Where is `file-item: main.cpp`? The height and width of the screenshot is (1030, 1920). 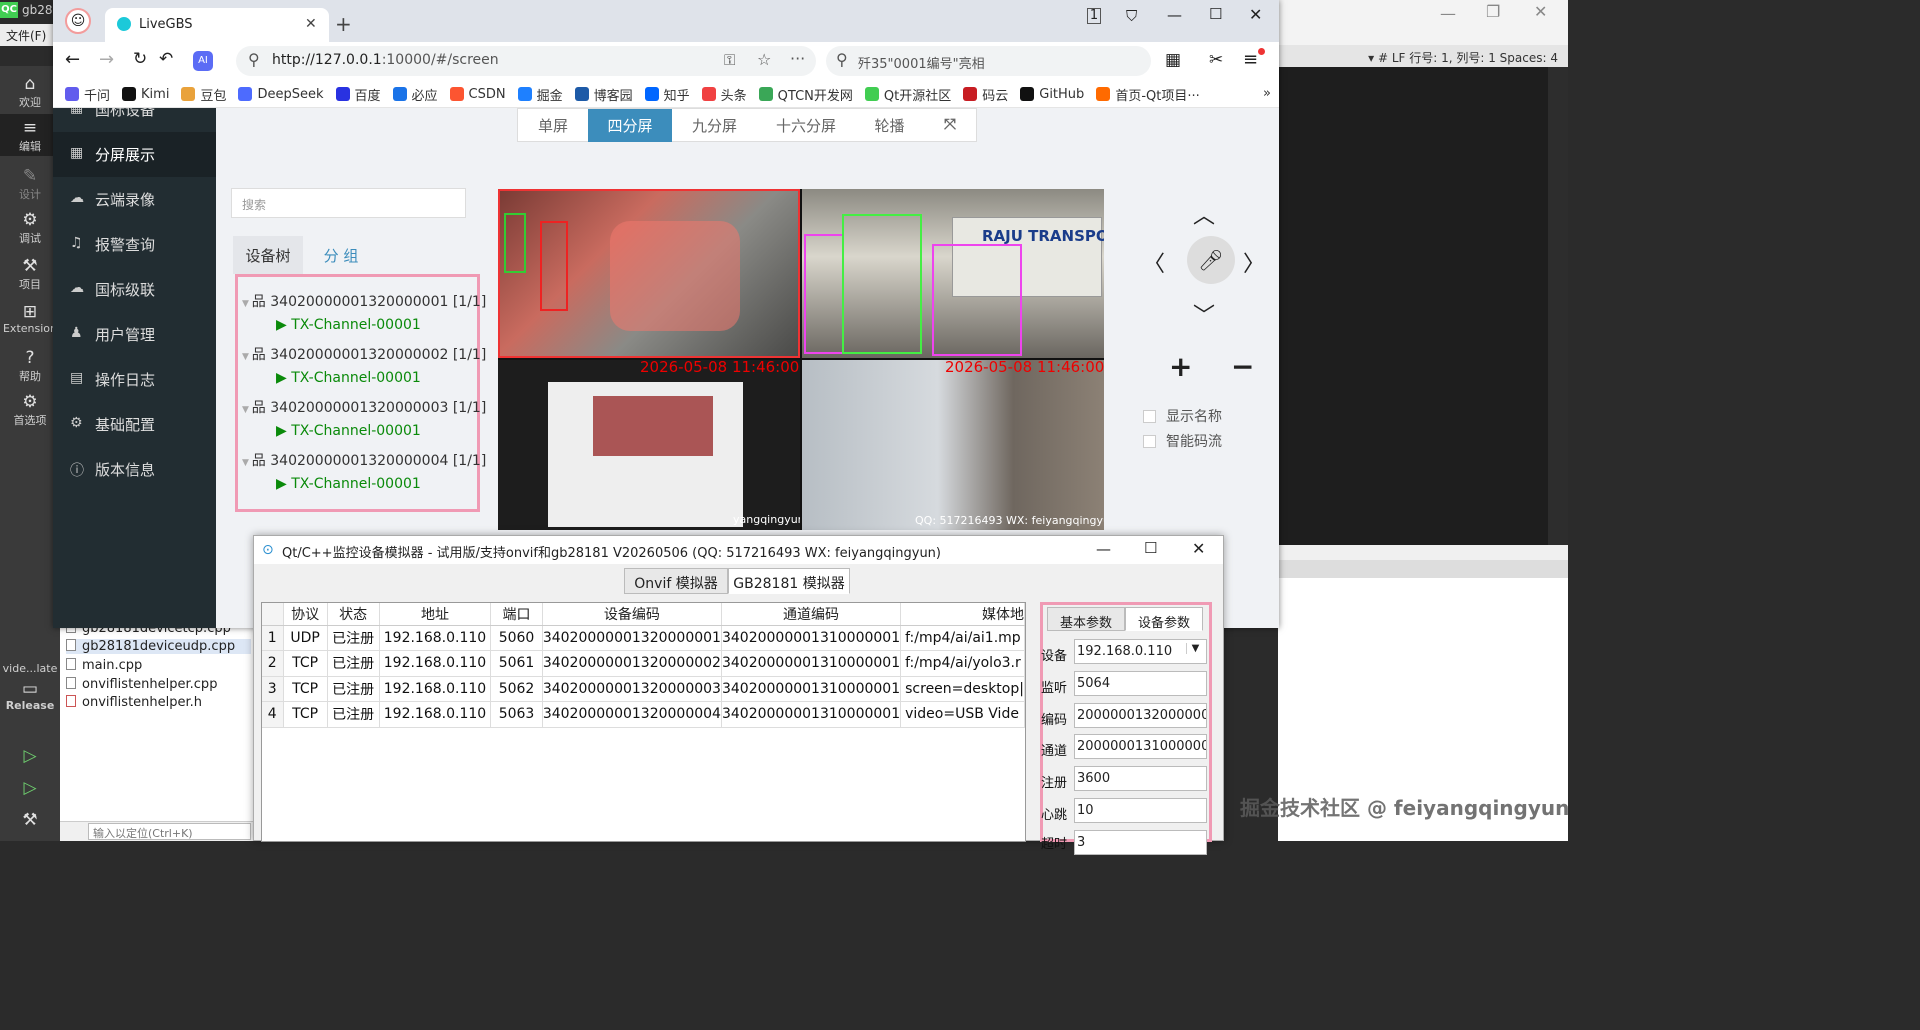 file-item: main.cpp is located at coordinates (104, 665).